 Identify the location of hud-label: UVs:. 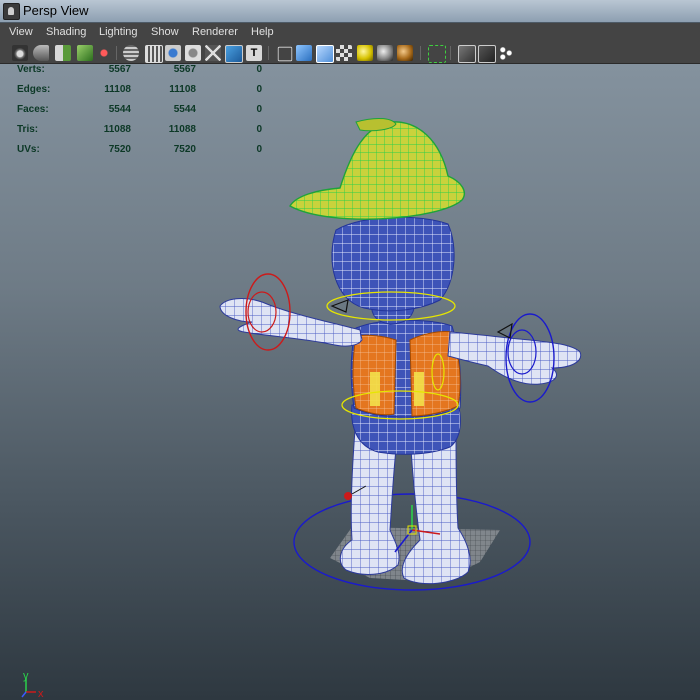
(28, 149).